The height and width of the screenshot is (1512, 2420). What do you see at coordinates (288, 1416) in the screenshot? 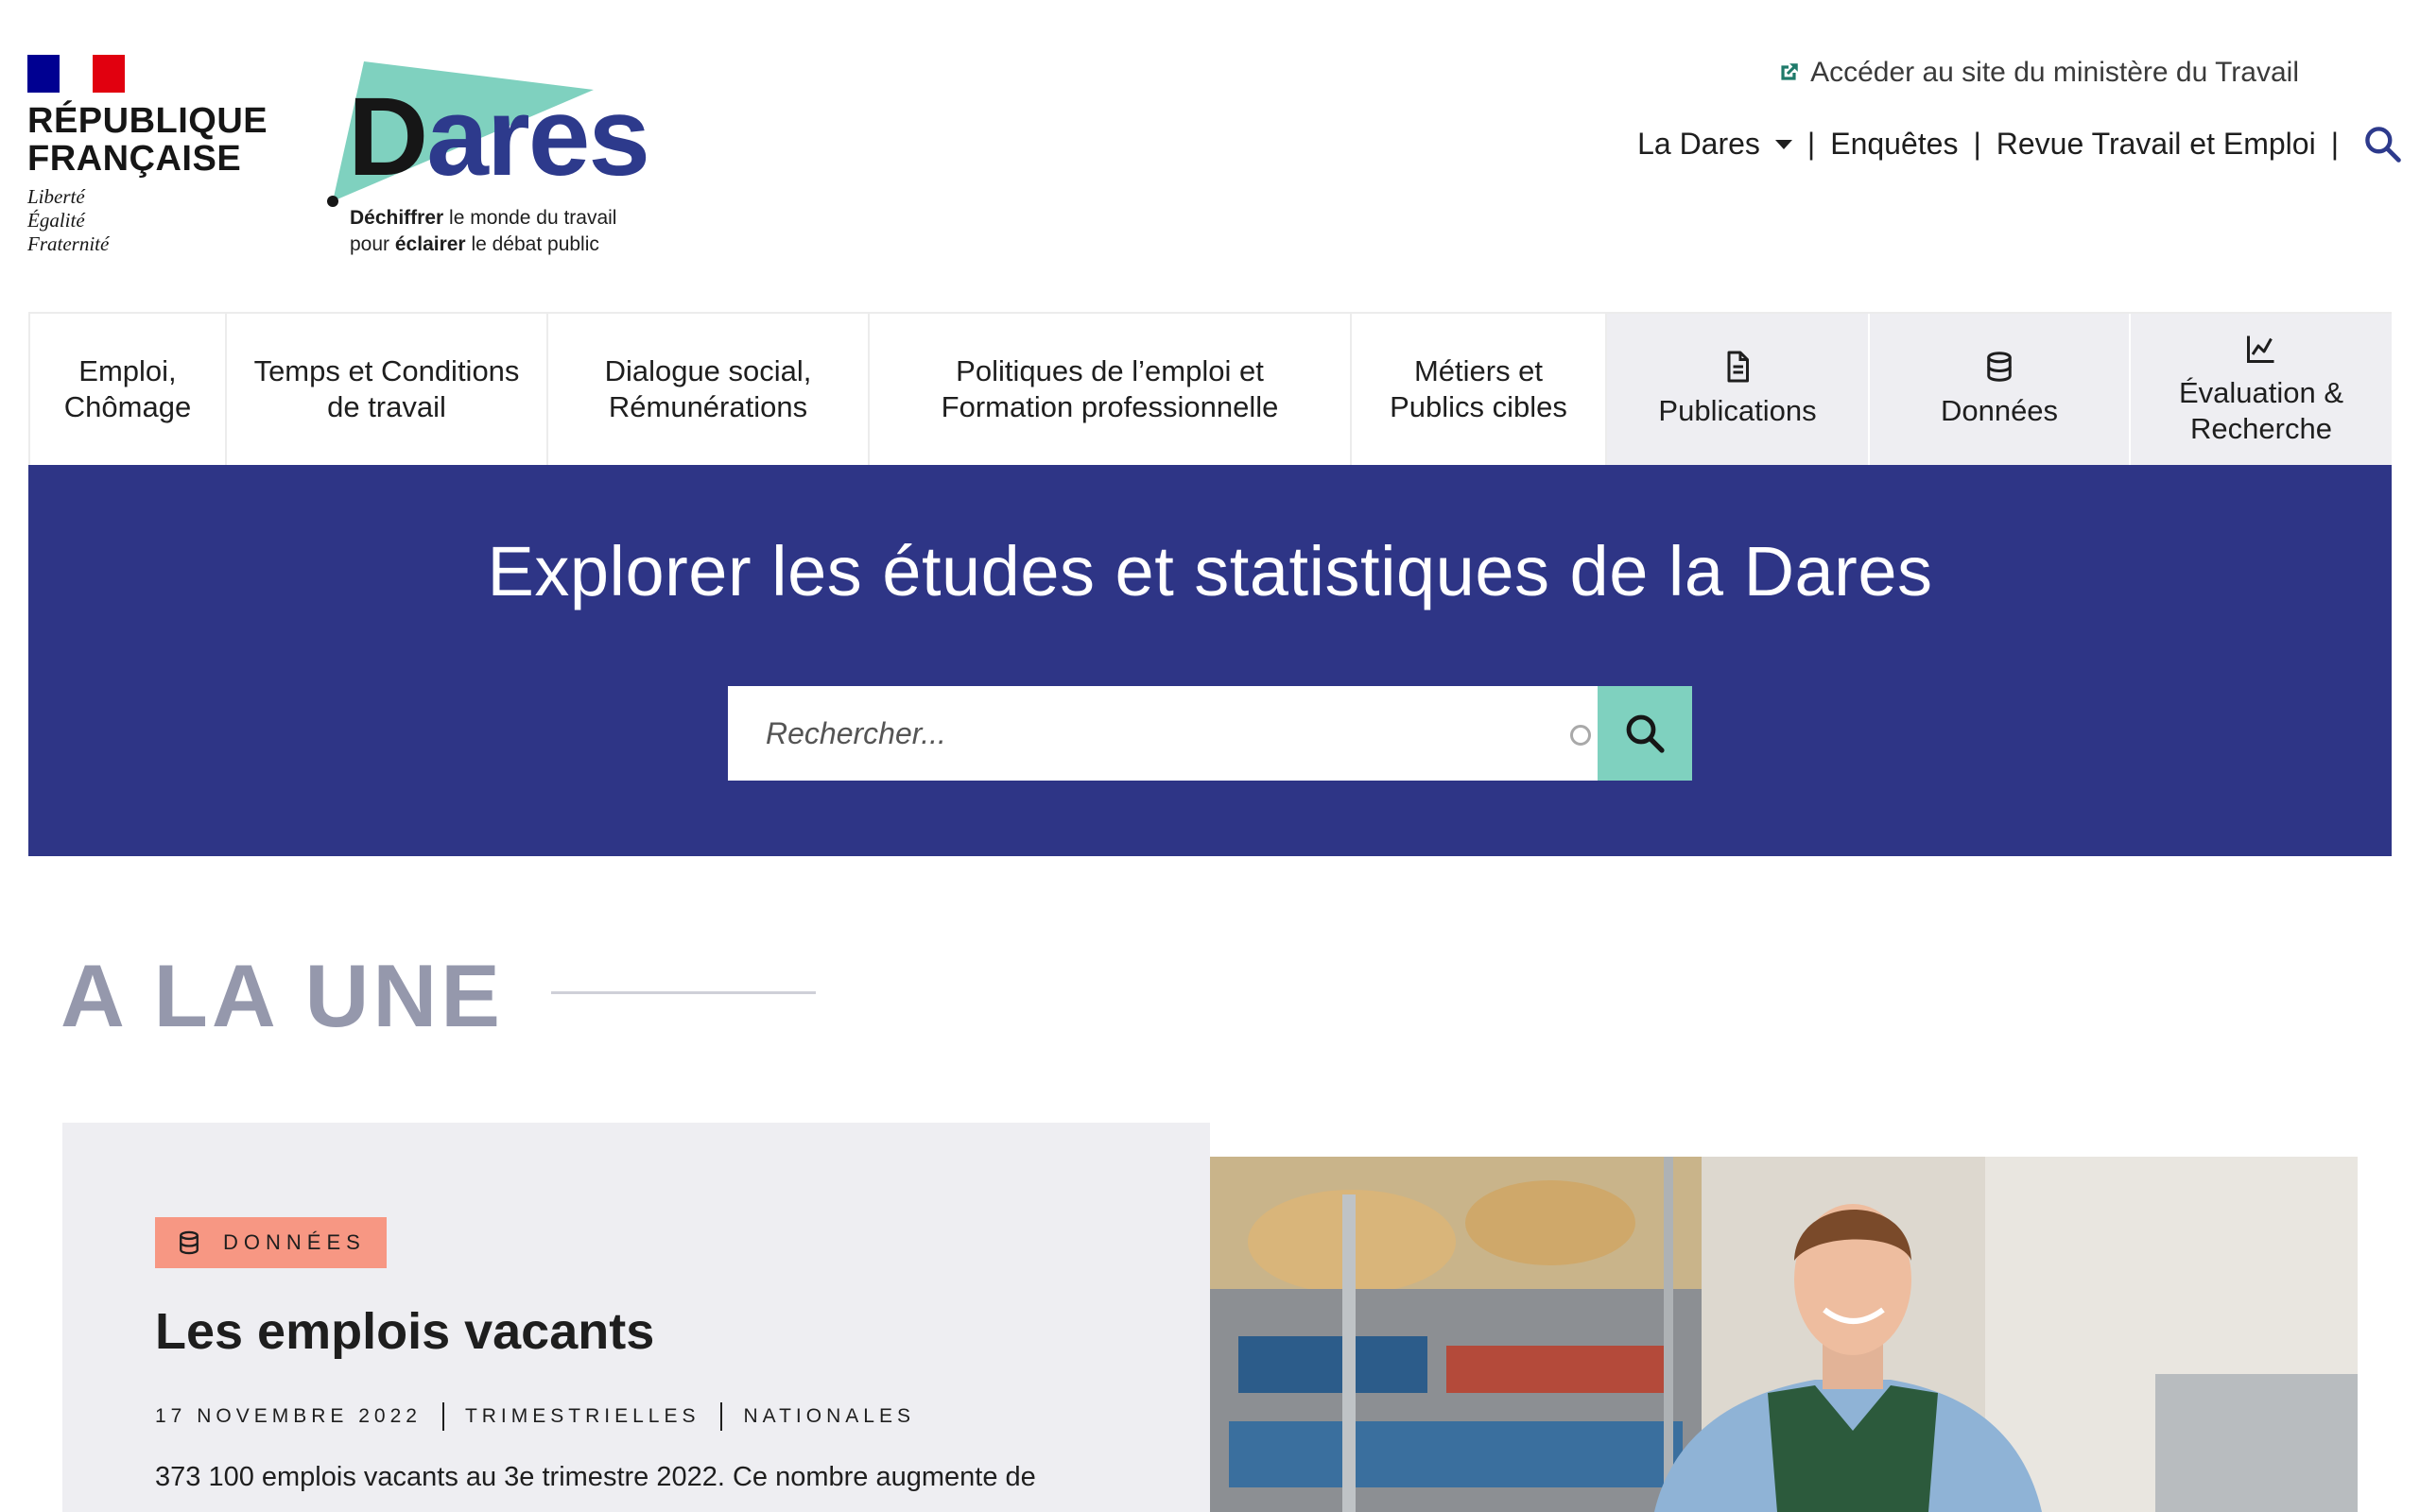
I see `card-date: 17 NOVEMBRE 2022` at bounding box center [288, 1416].